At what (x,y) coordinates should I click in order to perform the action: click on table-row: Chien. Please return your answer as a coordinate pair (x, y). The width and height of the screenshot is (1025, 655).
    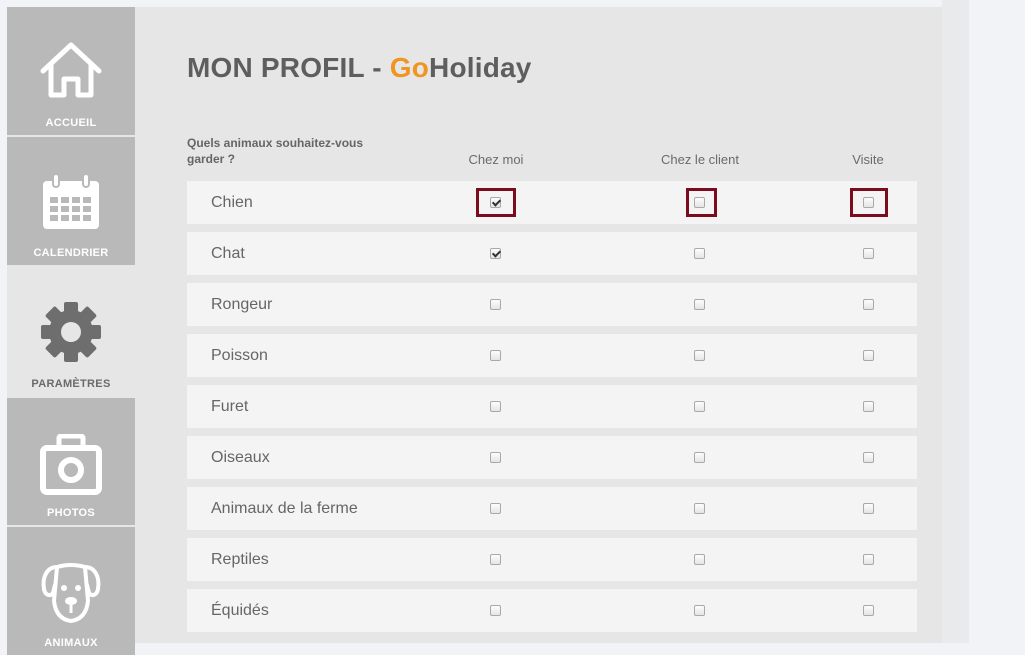
    Looking at the image, I should click on (552, 202).